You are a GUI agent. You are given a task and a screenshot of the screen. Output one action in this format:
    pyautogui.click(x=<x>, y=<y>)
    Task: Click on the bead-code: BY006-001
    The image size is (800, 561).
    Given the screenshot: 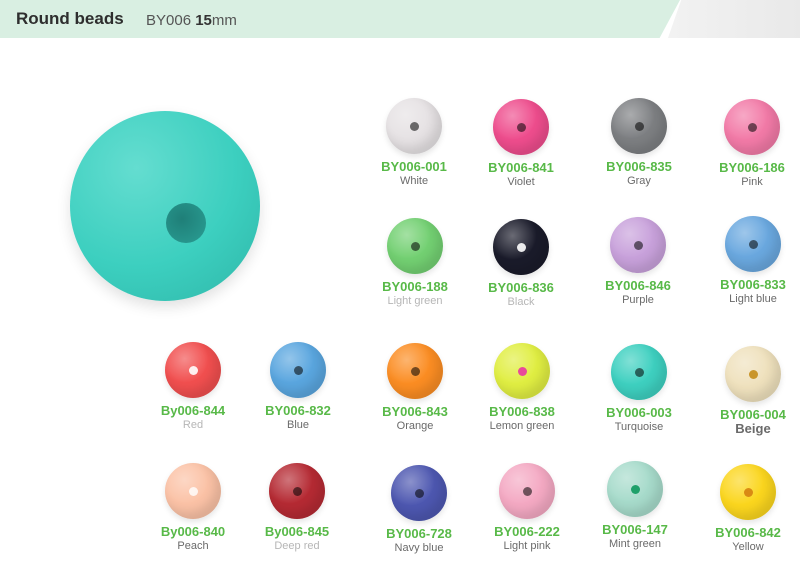 What is the action you would take?
    pyautogui.click(x=414, y=166)
    